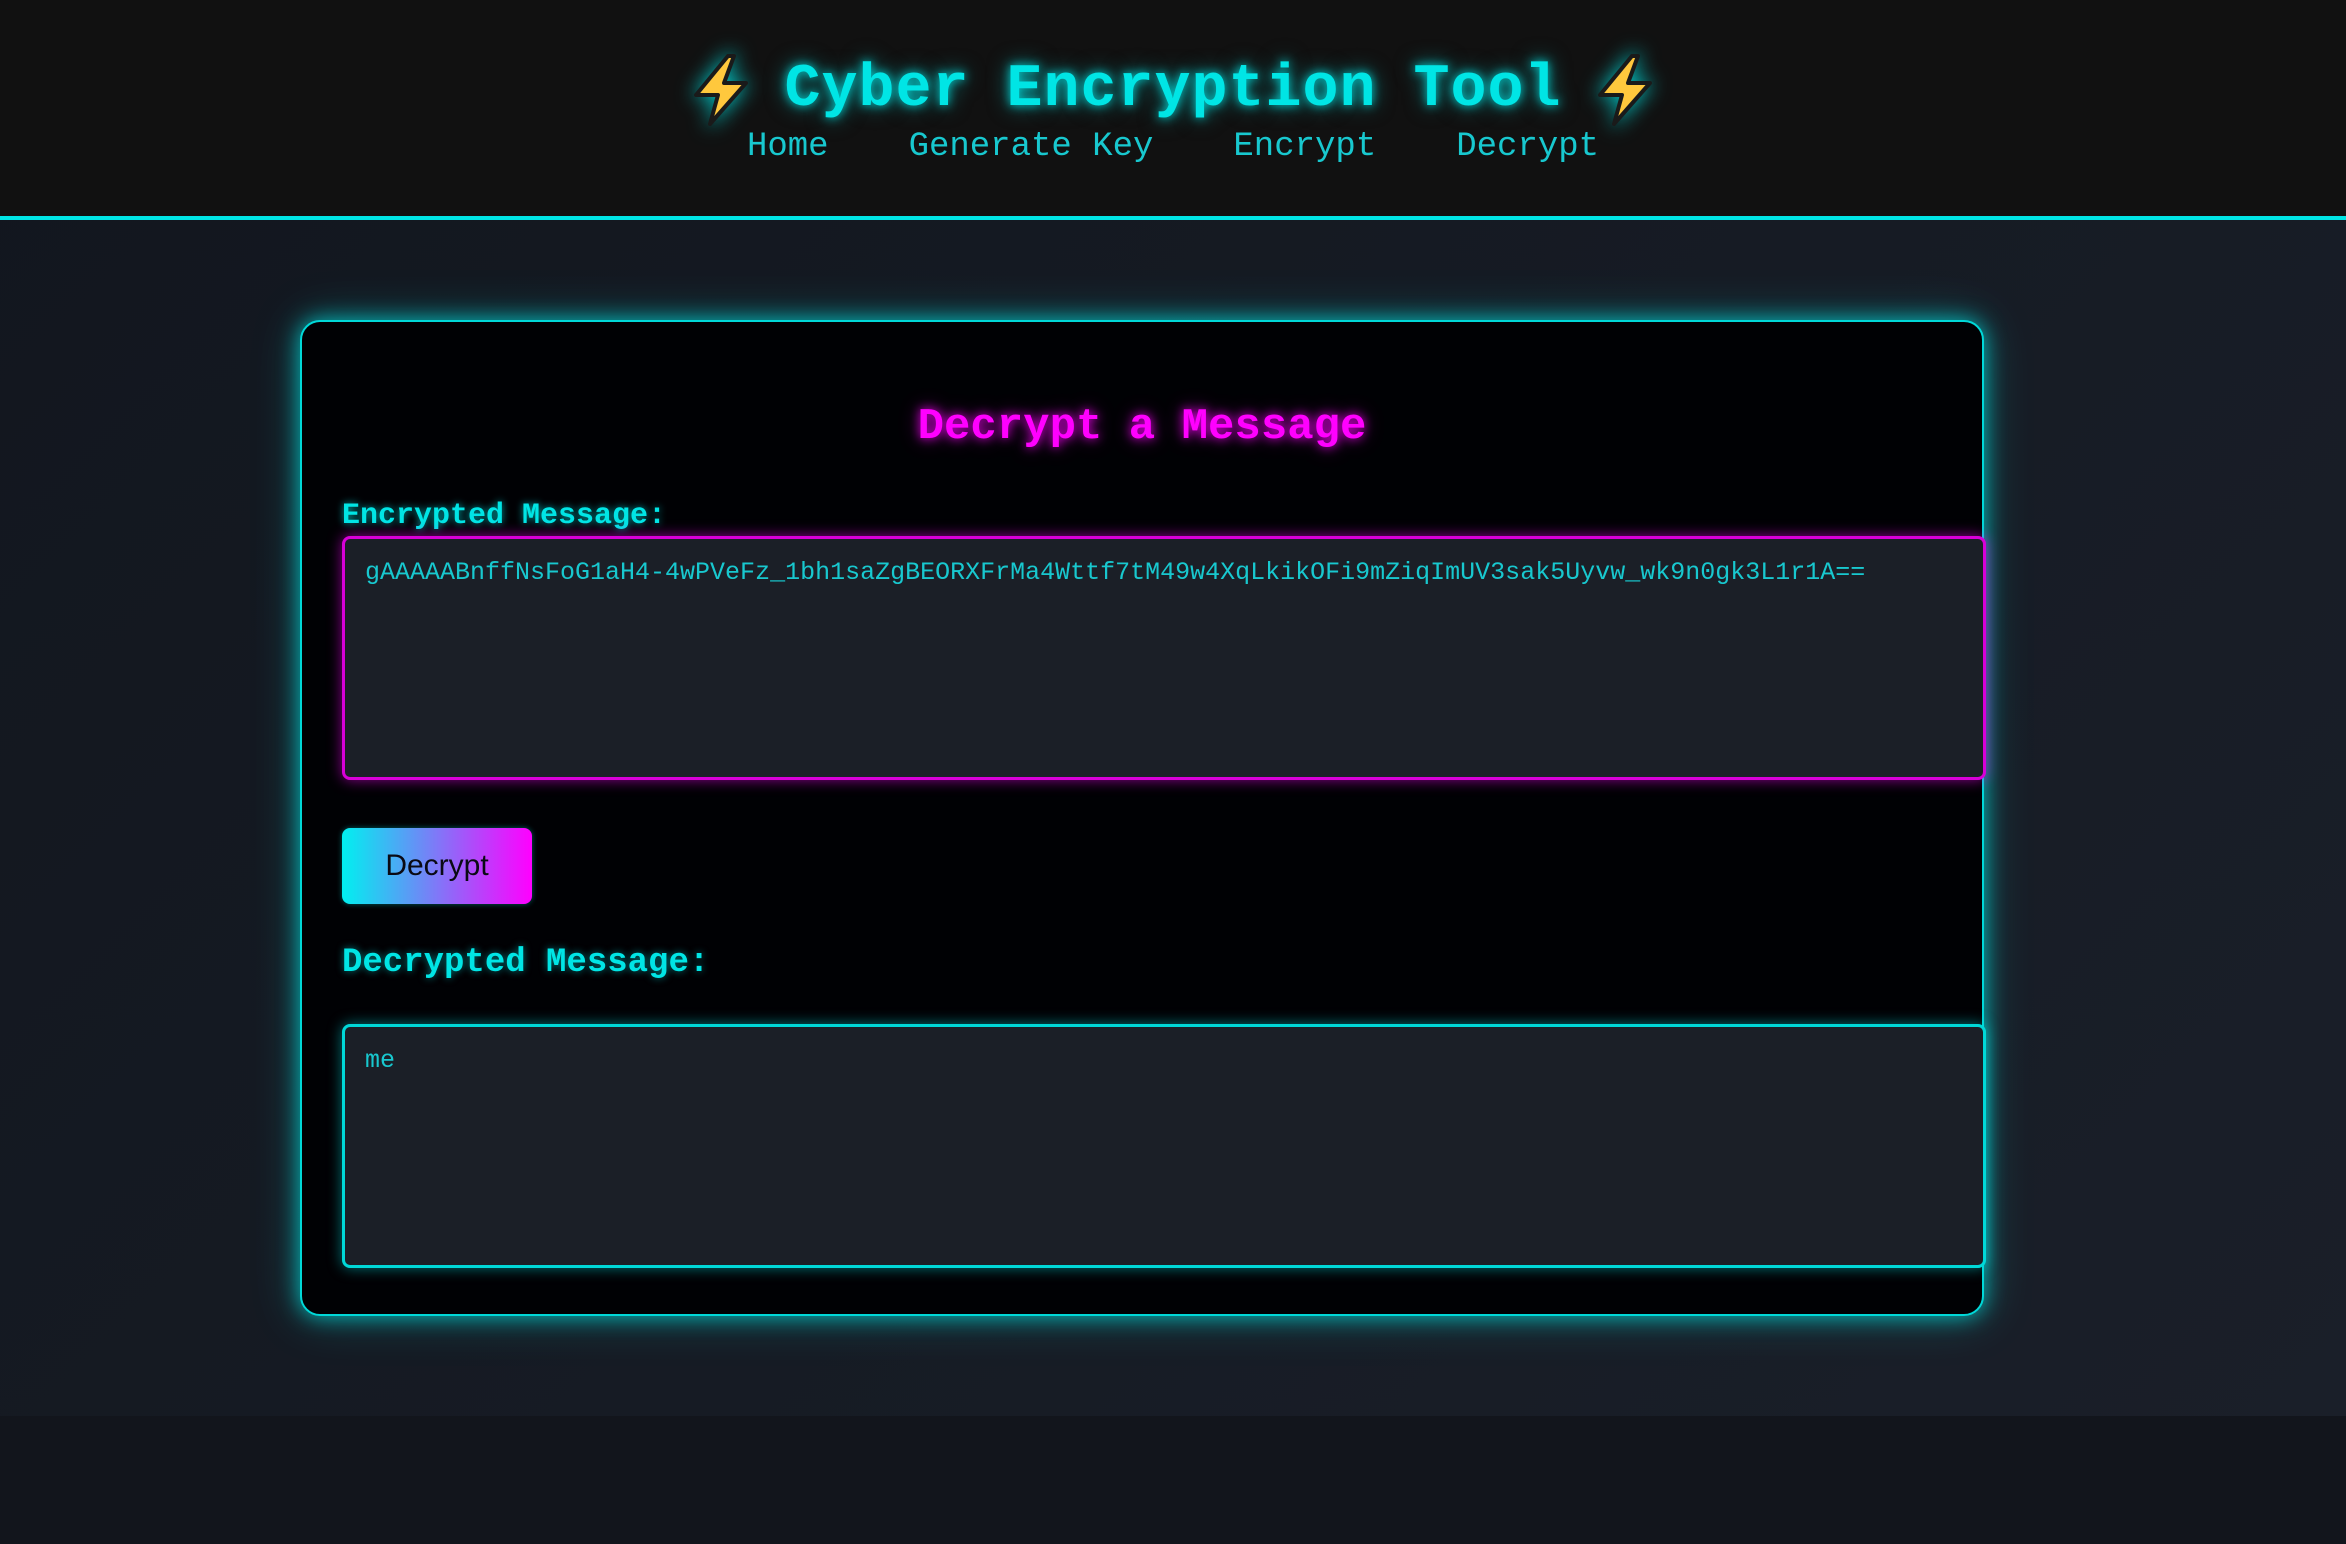 This screenshot has width=2346, height=1544. What do you see at coordinates (437, 866) in the screenshot?
I see `decrypt-button: Decrypt` at bounding box center [437, 866].